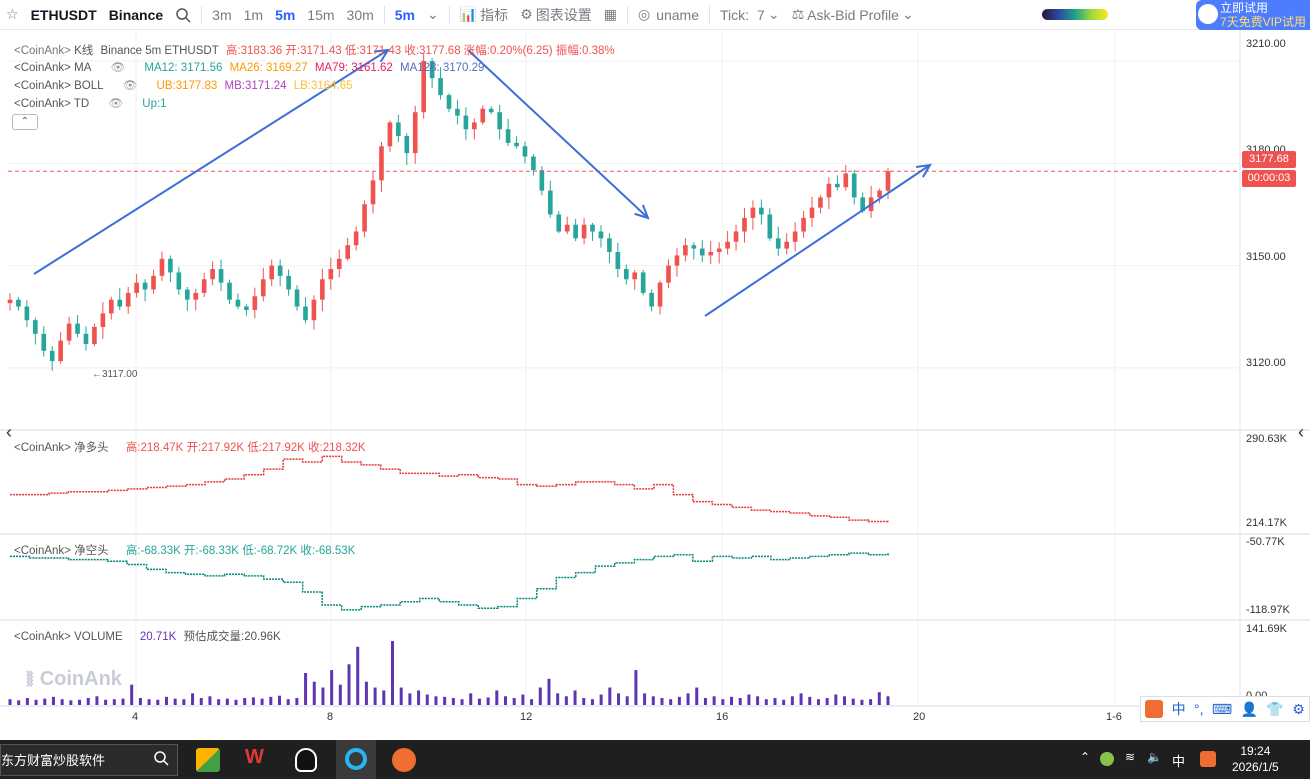  I want to click on wifi-icon: ≋, so click(1130, 757).